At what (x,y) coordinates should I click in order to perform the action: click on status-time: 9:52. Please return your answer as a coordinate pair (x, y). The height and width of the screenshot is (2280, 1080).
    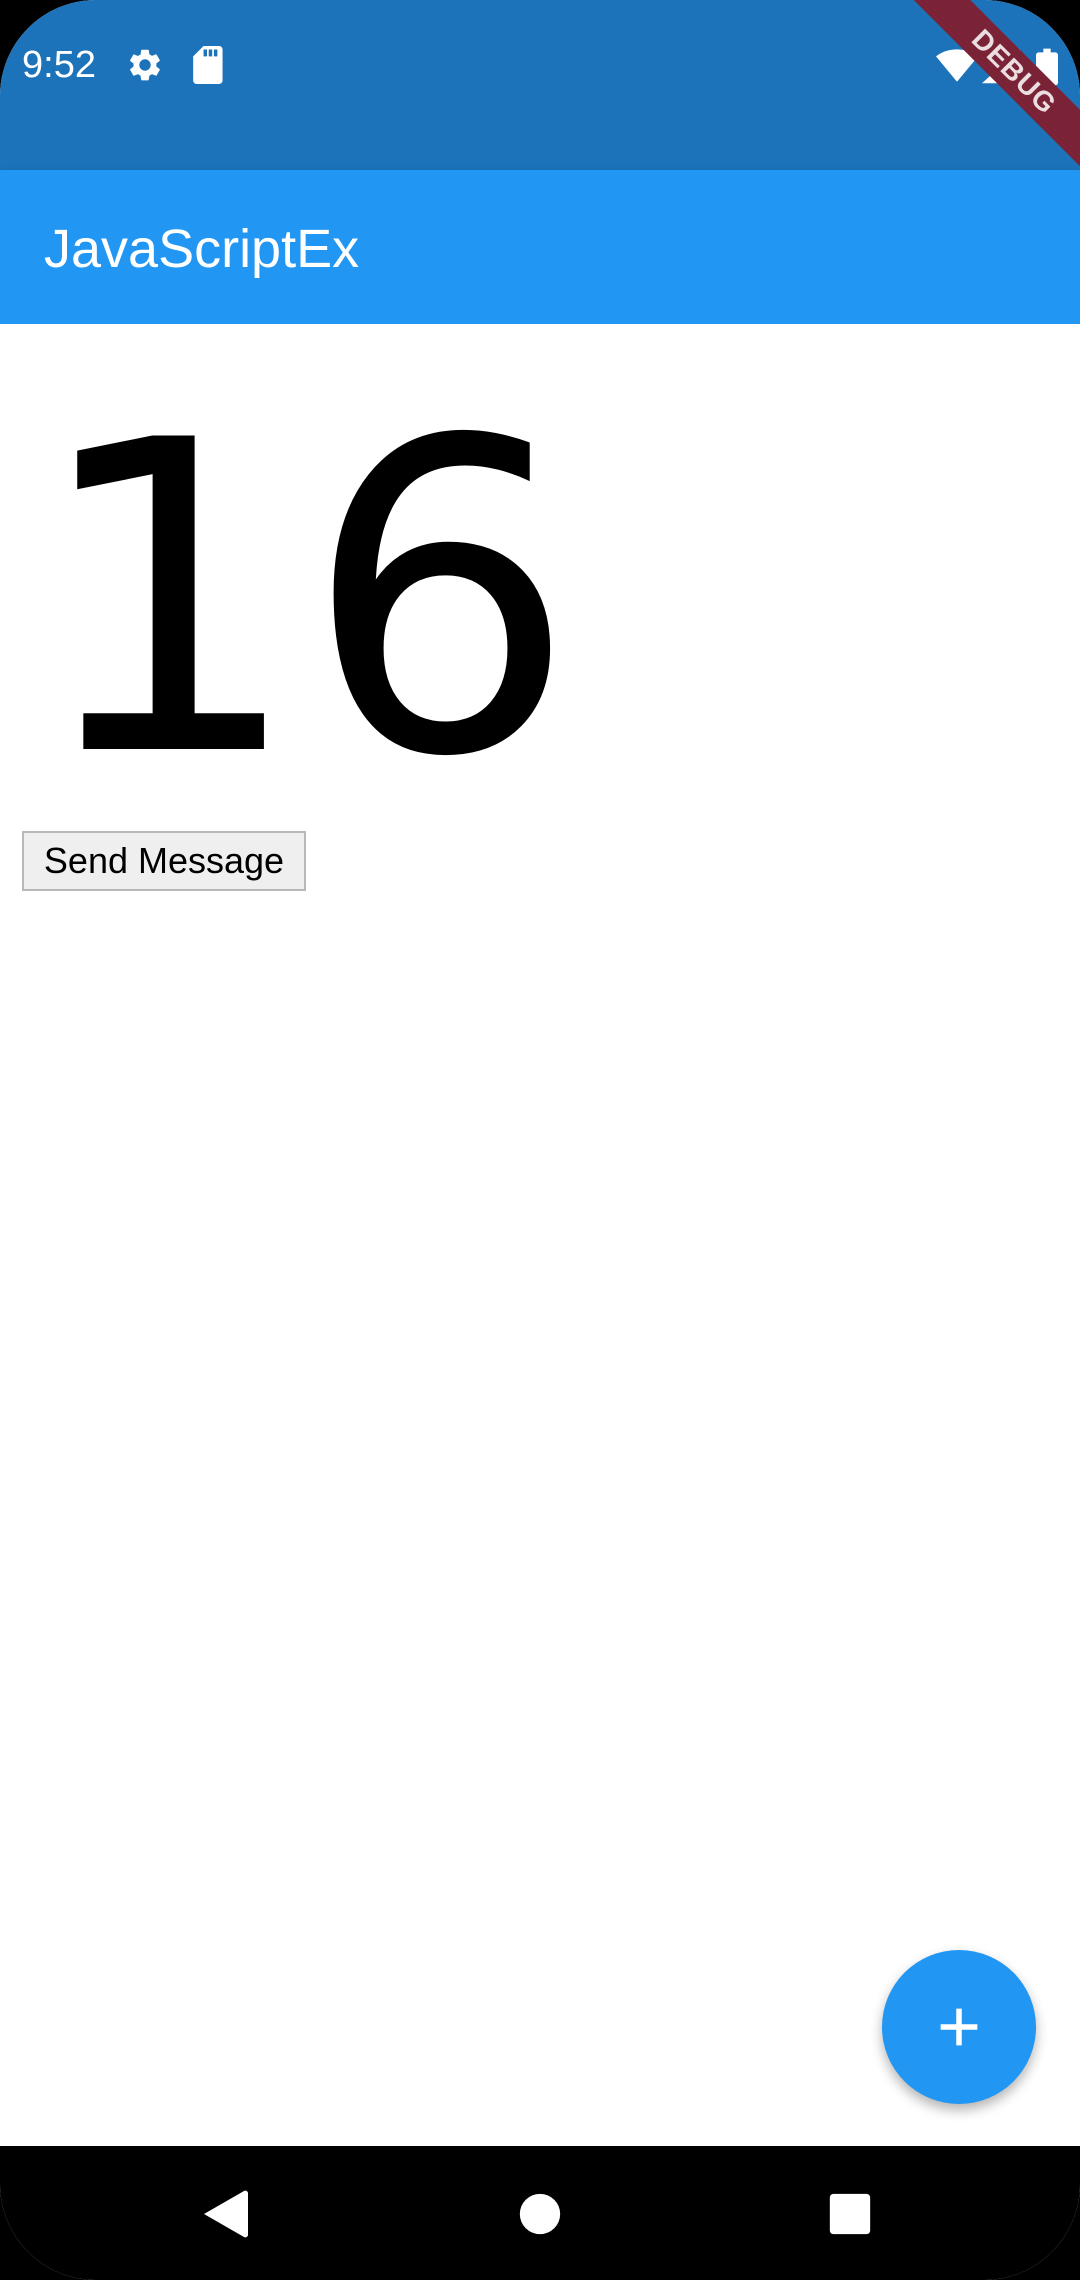
    Looking at the image, I should click on (59, 65).